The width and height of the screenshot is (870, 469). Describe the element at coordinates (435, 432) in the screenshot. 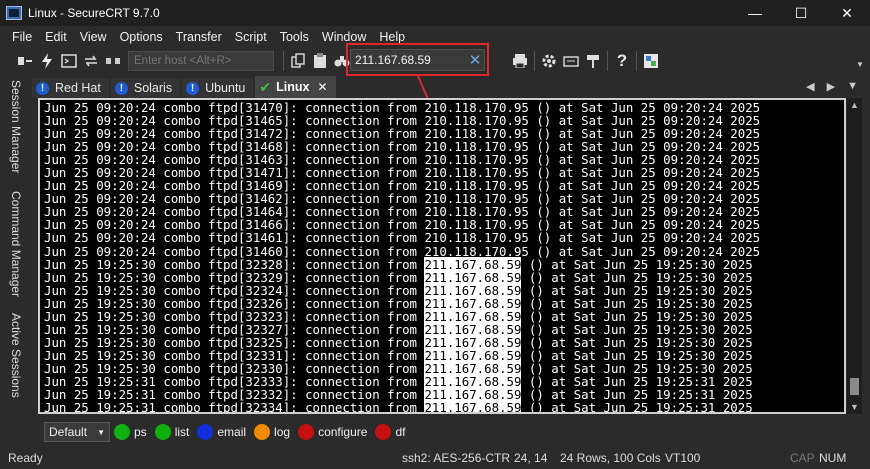

I see `button-bar: Default ▼ ps list email log configure df` at that location.